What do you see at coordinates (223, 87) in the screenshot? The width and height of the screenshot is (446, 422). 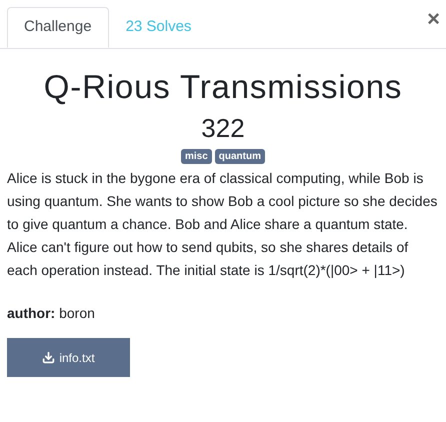 I see `challenge-title: Q-Rious Transmissions` at bounding box center [223, 87].